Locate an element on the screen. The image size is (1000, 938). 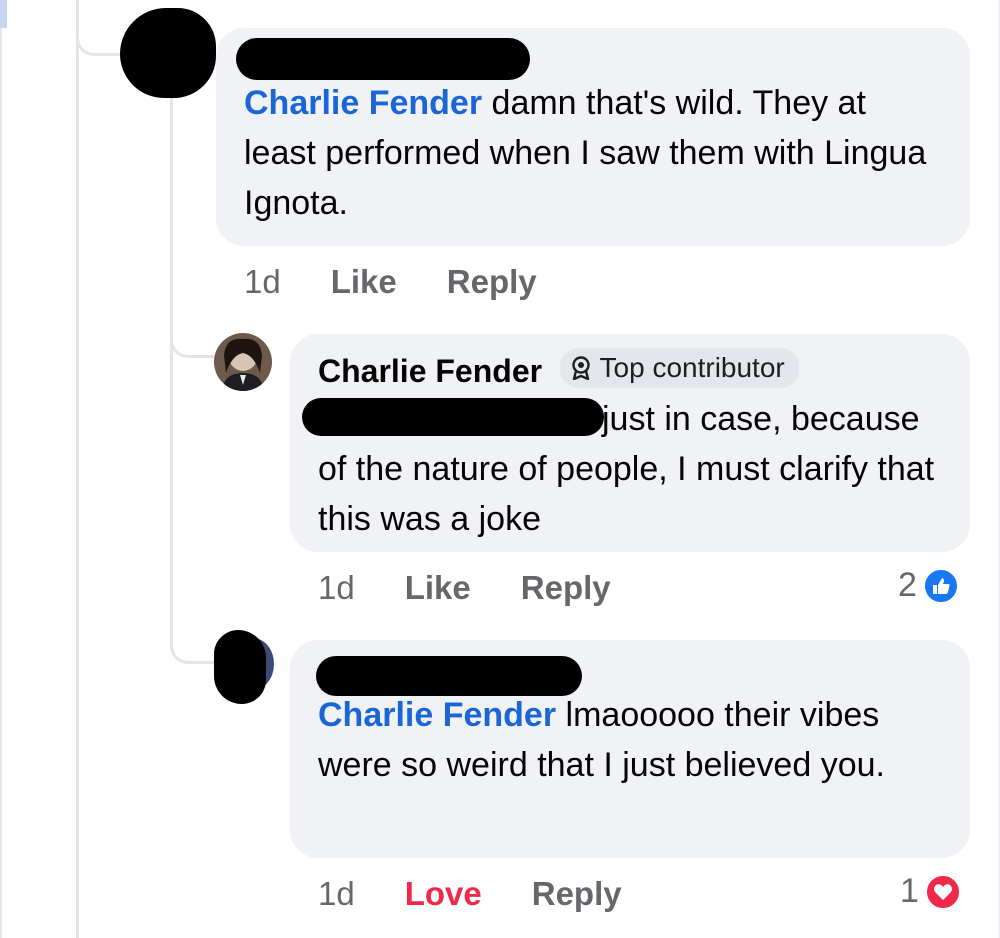
reaction-summary: 1 is located at coordinates (930, 891).